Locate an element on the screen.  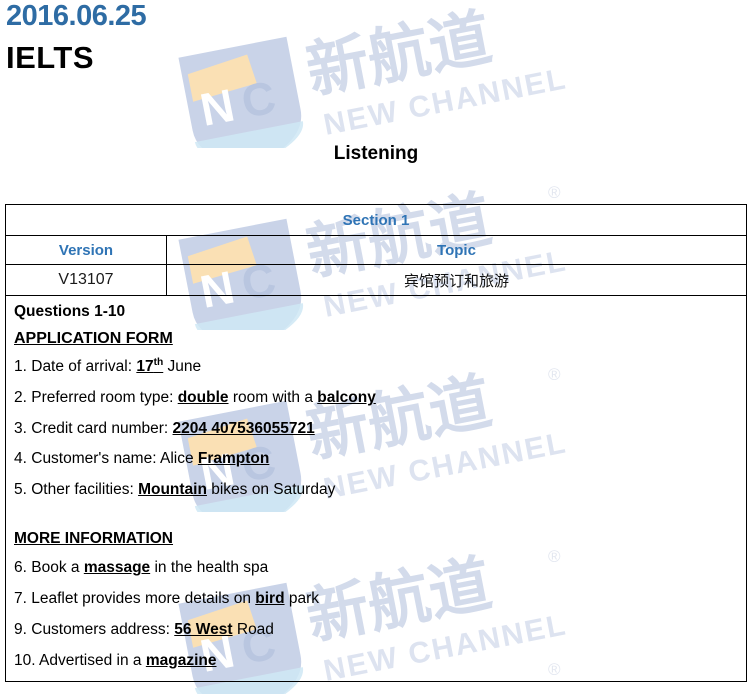
question-number: 9. is located at coordinates (20, 629).